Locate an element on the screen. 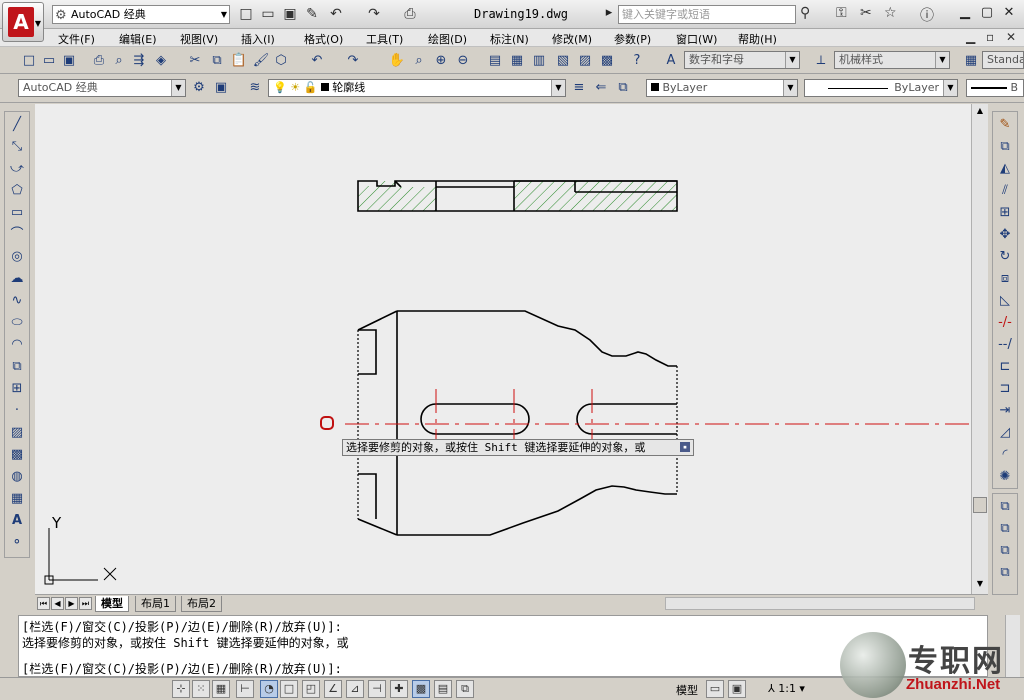 This screenshot has width=1024, height=700. zoom-window-icon: ⊕ is located at coordinates (441, 61).